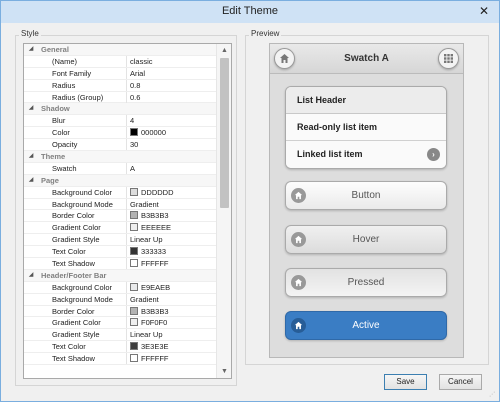 The height and width of the screenshot is (402, 500). I want to click on grid-icon, so click(448, 58).